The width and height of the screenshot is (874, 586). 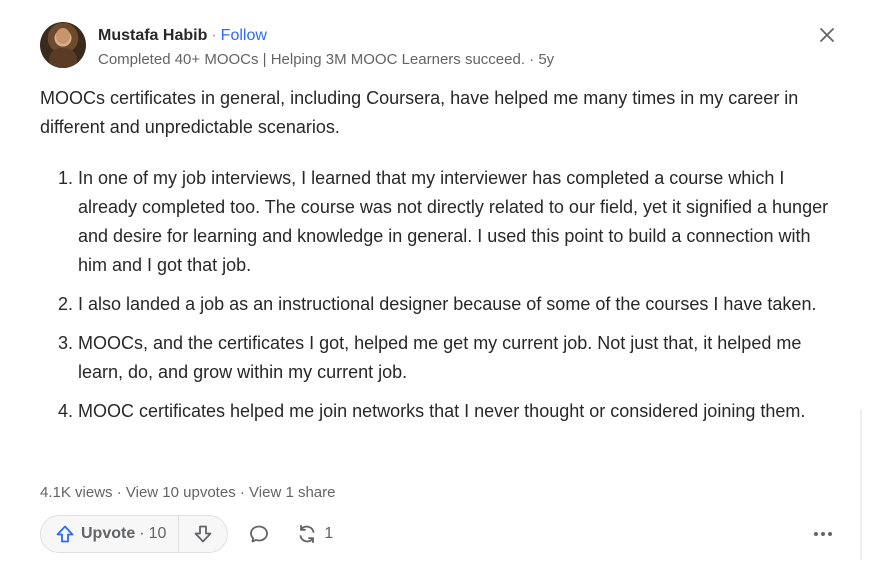 I want to click on share-count: 1, so click(x=329, y=533).